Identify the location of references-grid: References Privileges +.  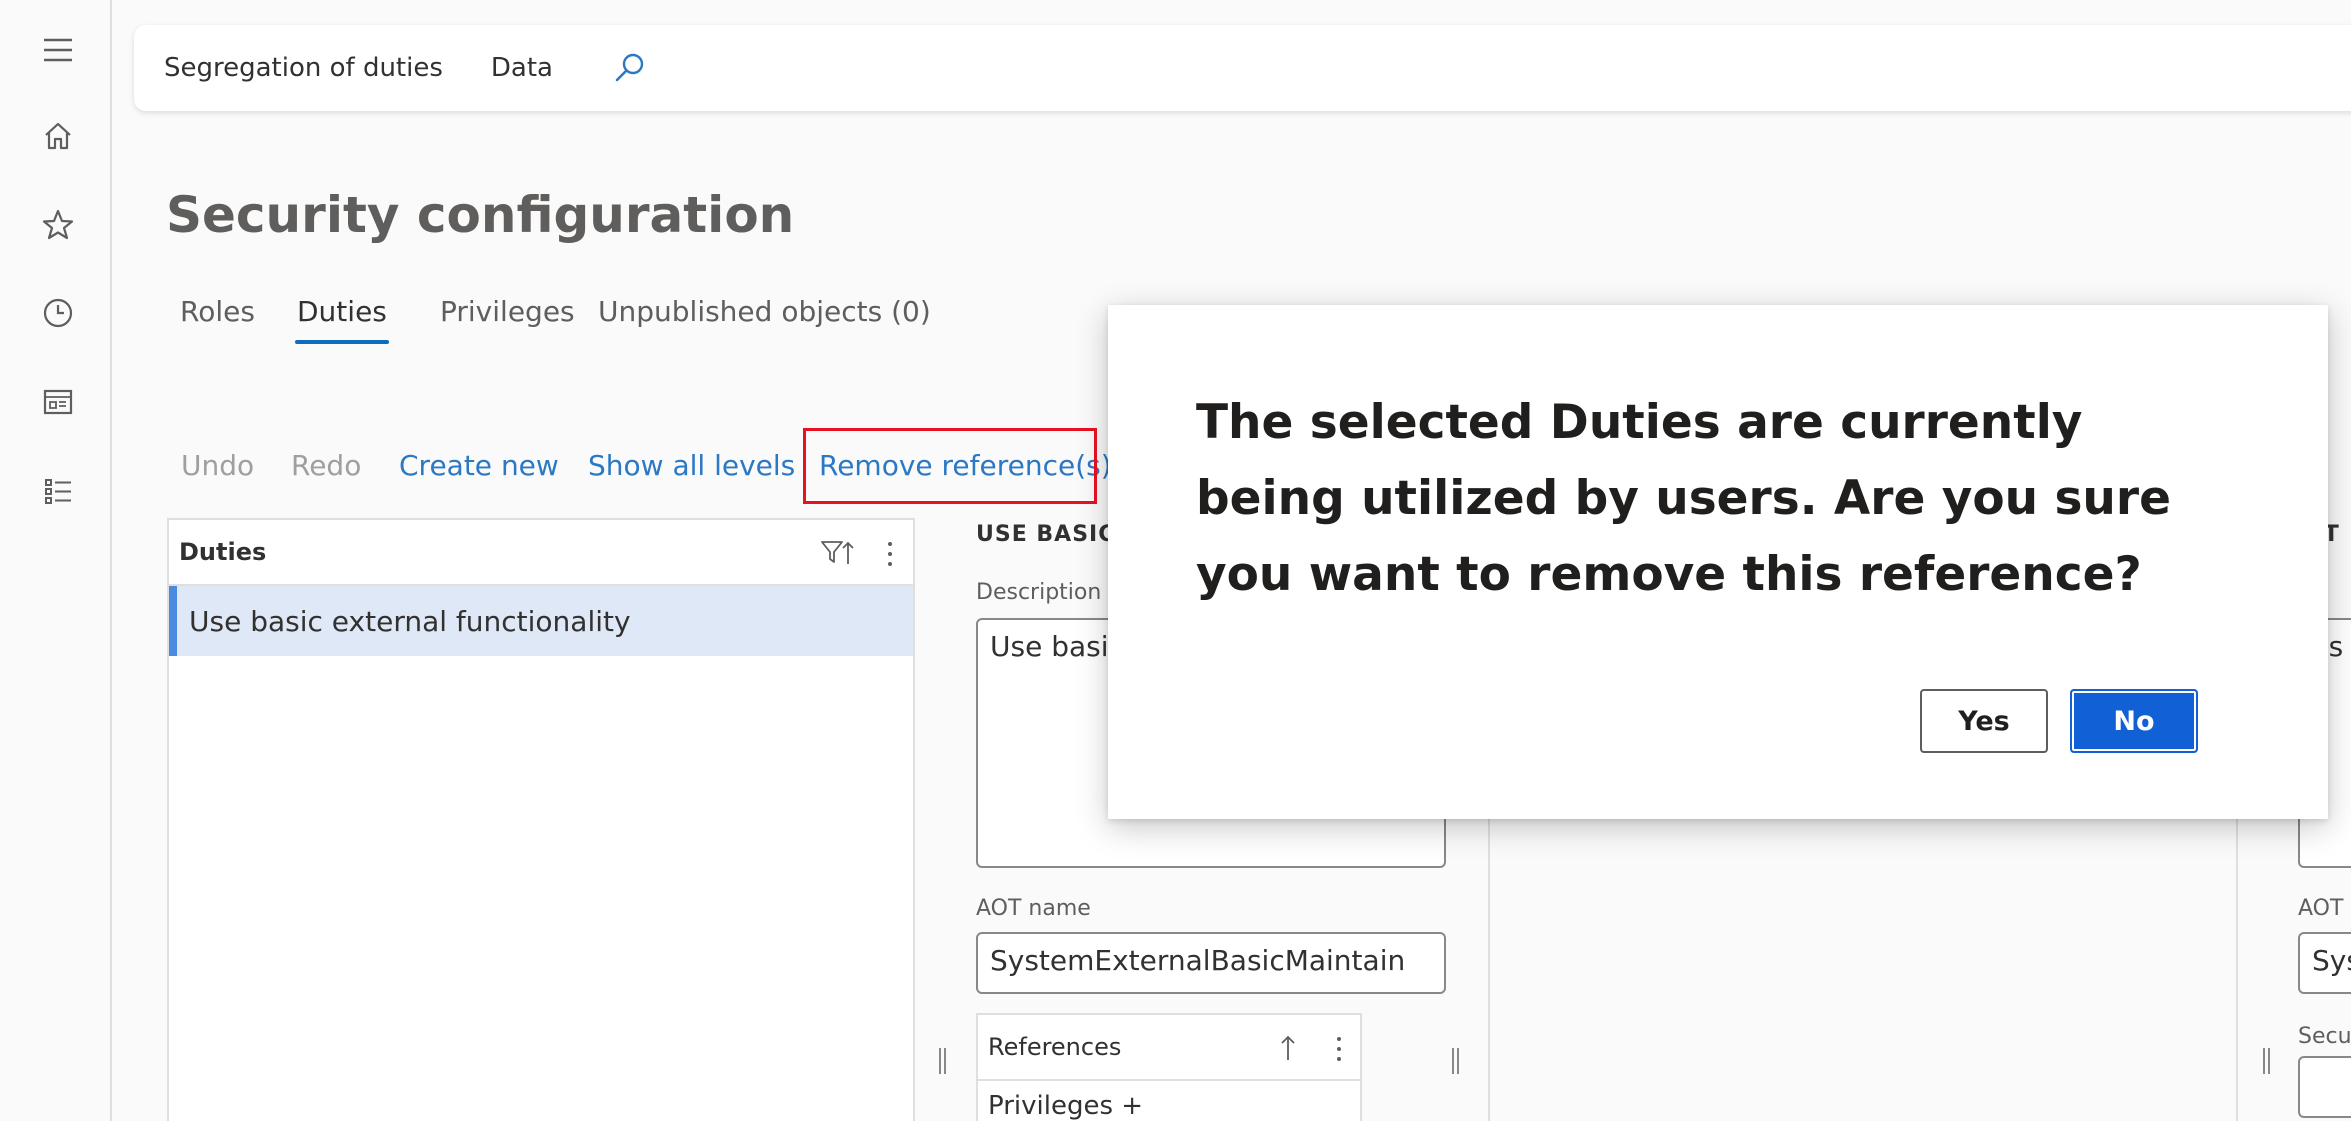
(1169, 1067).